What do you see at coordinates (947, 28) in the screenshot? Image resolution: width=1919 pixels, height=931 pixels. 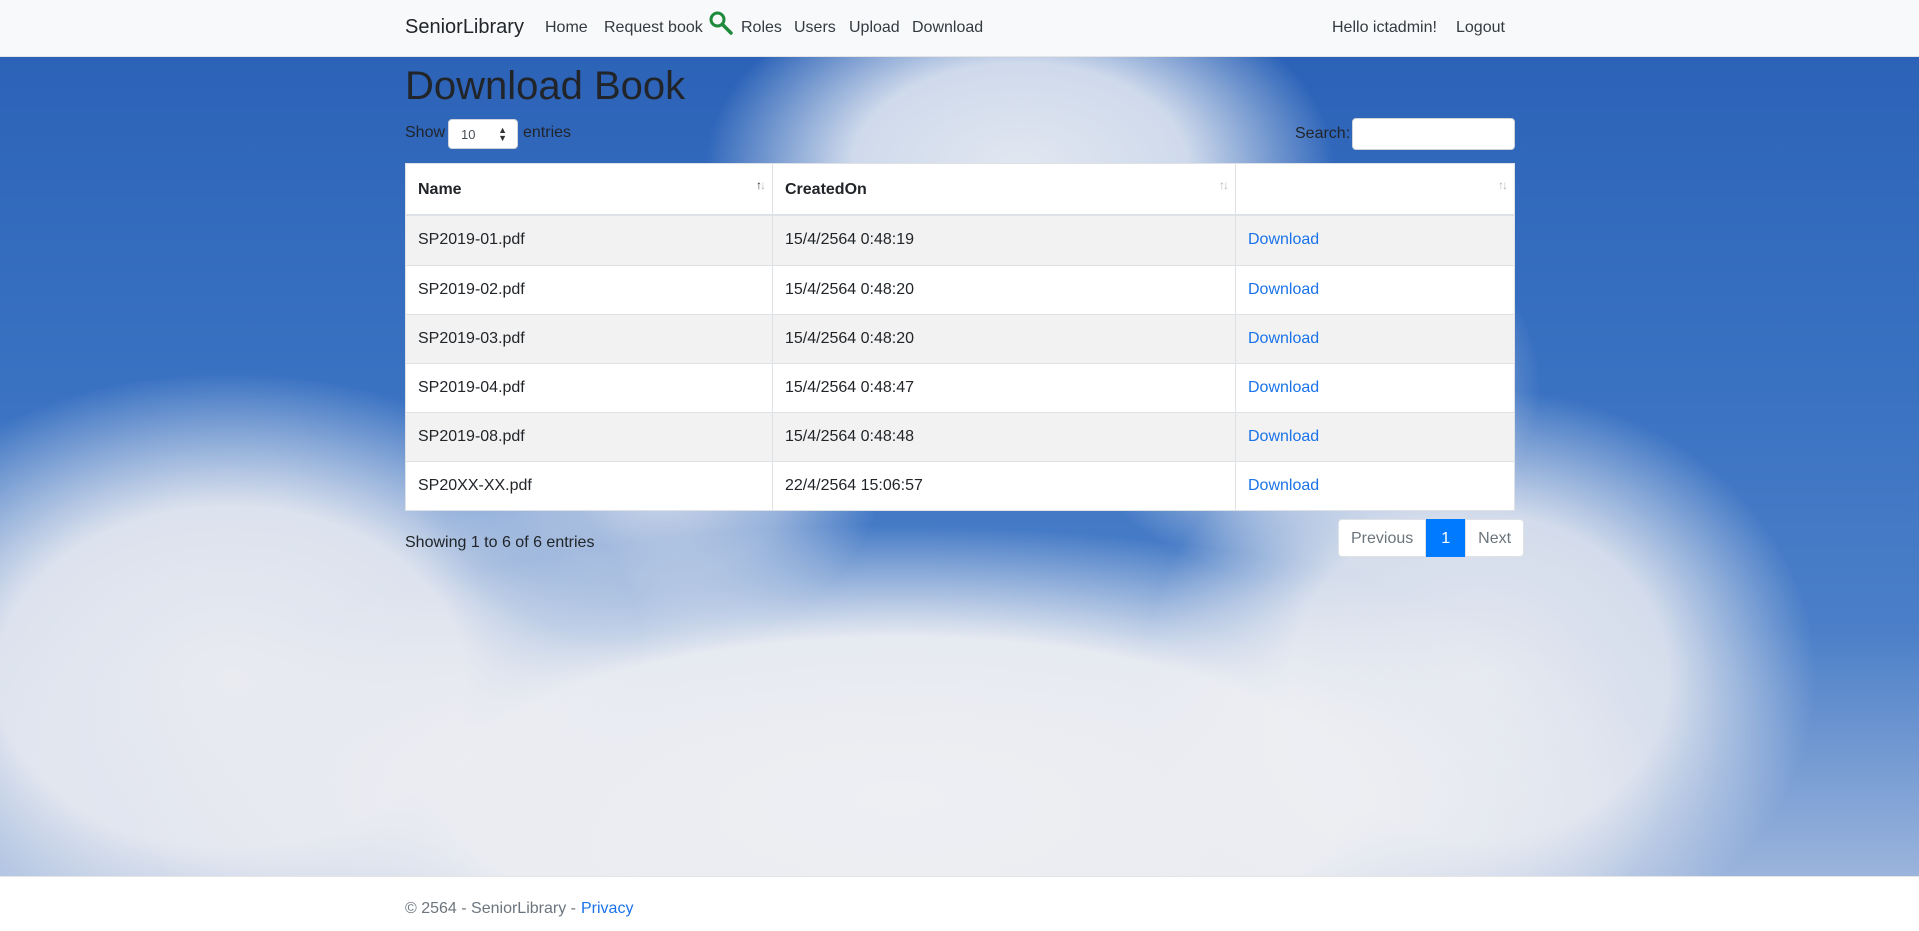 I see `nav-download: Download` at bounding box center [947, 28].